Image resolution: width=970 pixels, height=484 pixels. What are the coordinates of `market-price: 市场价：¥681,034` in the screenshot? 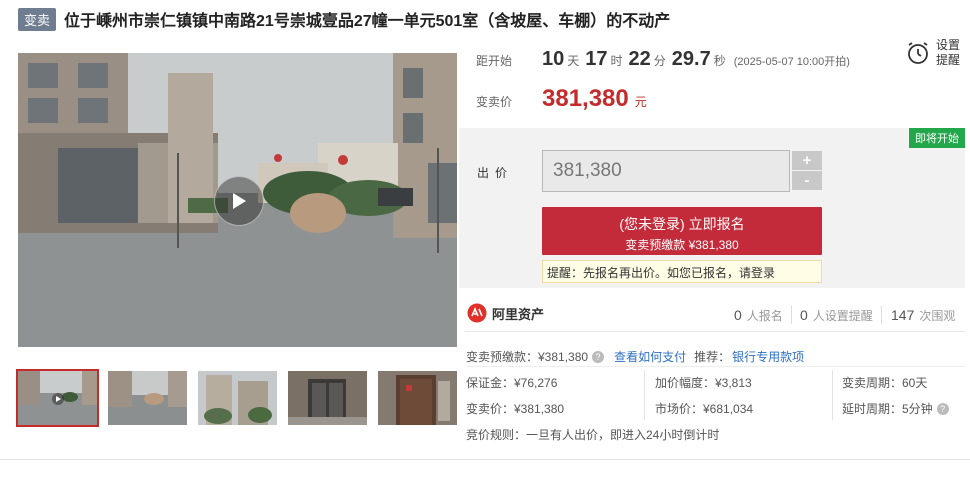 It's located at (704, 409).